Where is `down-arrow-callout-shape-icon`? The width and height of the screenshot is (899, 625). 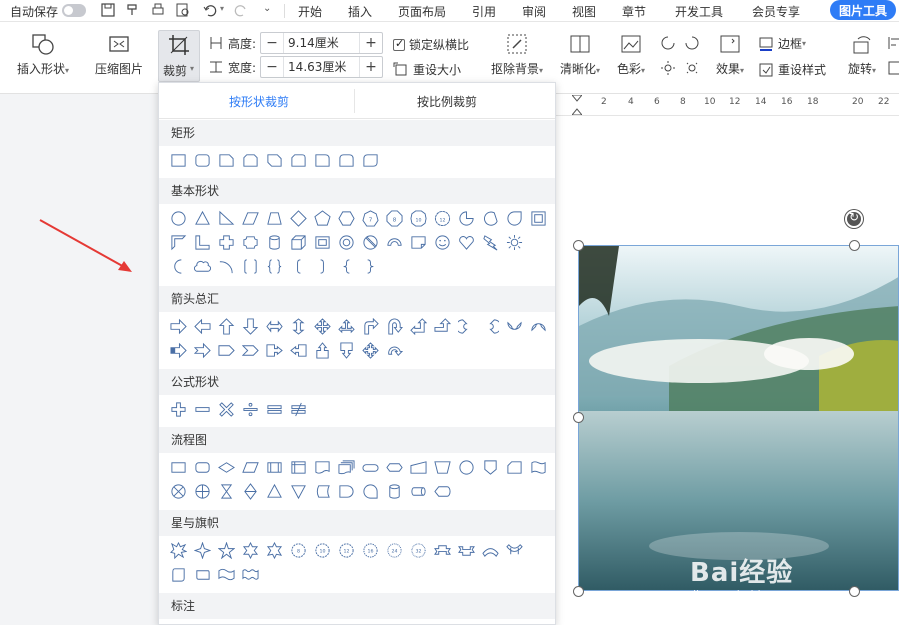
down-arrow-callout-shape-icon is located at coordinates (346, 350).